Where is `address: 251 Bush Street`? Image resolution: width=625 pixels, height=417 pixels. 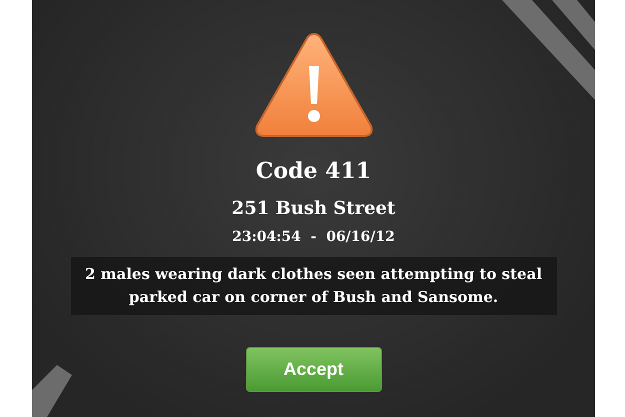
address: 251 Bush Street is located at coordinates (314, 208).